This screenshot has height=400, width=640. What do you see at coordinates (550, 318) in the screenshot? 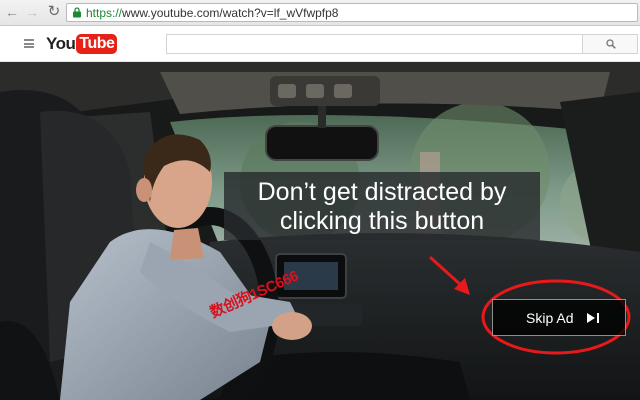
I see `skip-ad-label: Skip Ad` at bounding box center [550, 318].